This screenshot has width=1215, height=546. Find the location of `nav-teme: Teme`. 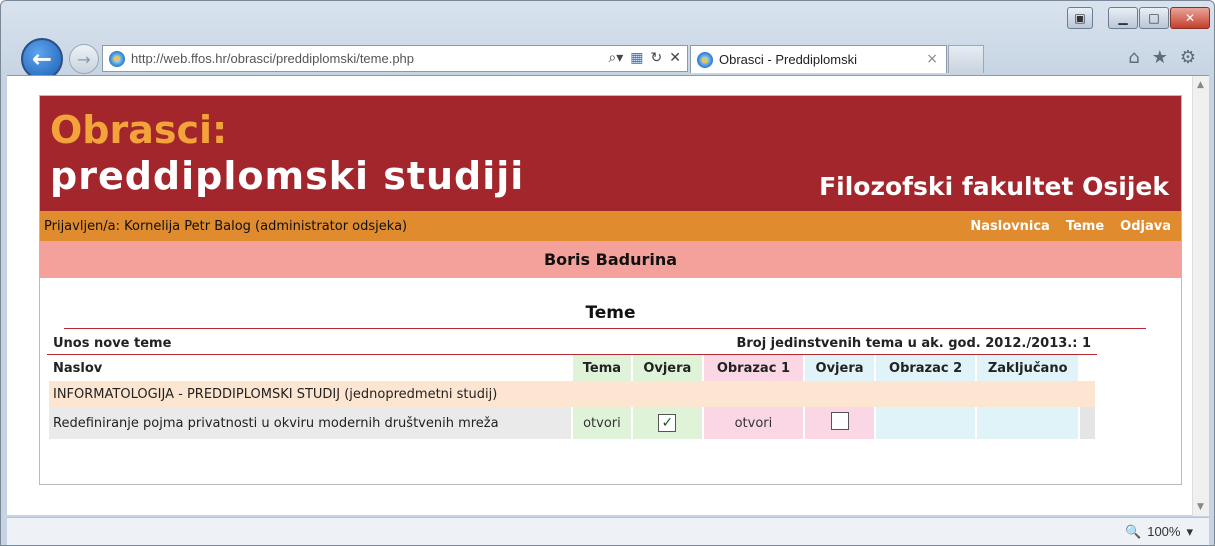

nav-teme: Teme is located at coordinates (1085, 226).